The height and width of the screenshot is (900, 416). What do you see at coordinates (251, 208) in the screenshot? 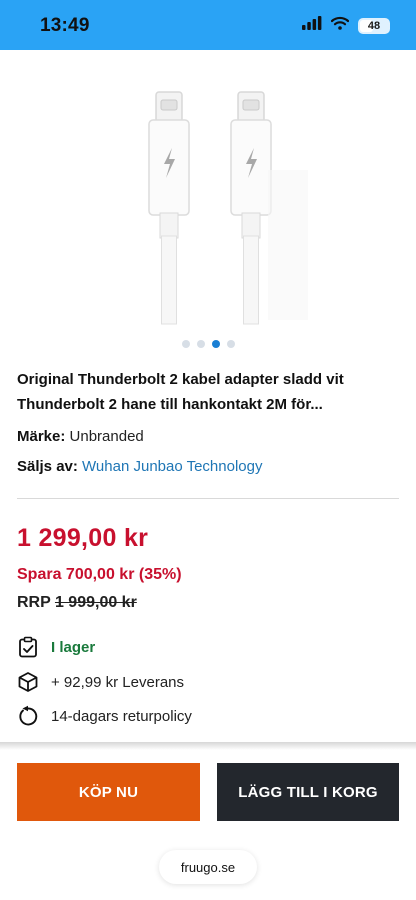
I see `cable-right` at bounding box center [251, 208].